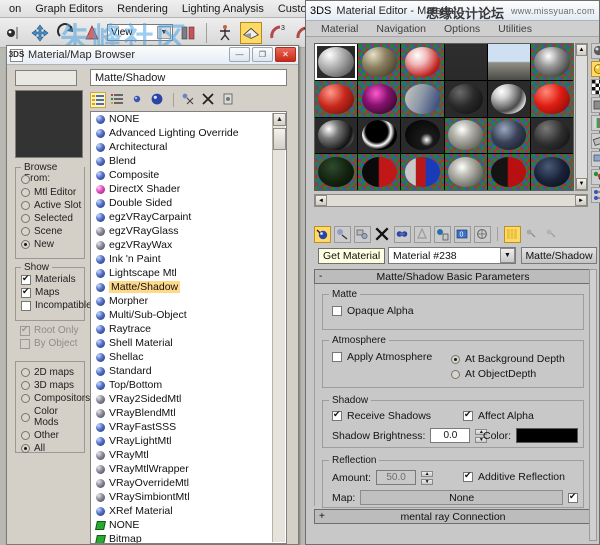  Describe the element at coordinates (49, 124) in the screenshot. I see `browser-preview-pane` at that location.